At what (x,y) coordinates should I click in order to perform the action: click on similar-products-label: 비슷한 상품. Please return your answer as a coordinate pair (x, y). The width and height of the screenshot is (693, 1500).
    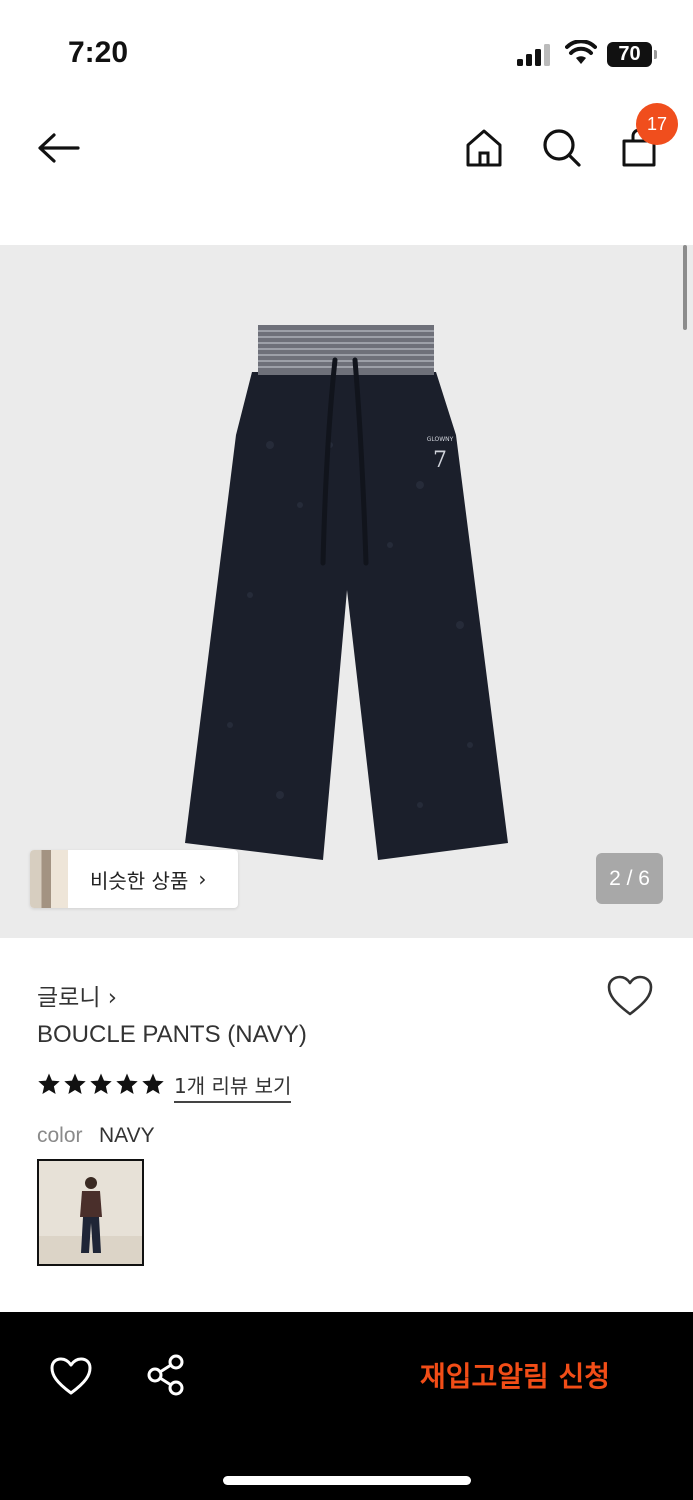
    Looking at the image, I should click on (139, 880).